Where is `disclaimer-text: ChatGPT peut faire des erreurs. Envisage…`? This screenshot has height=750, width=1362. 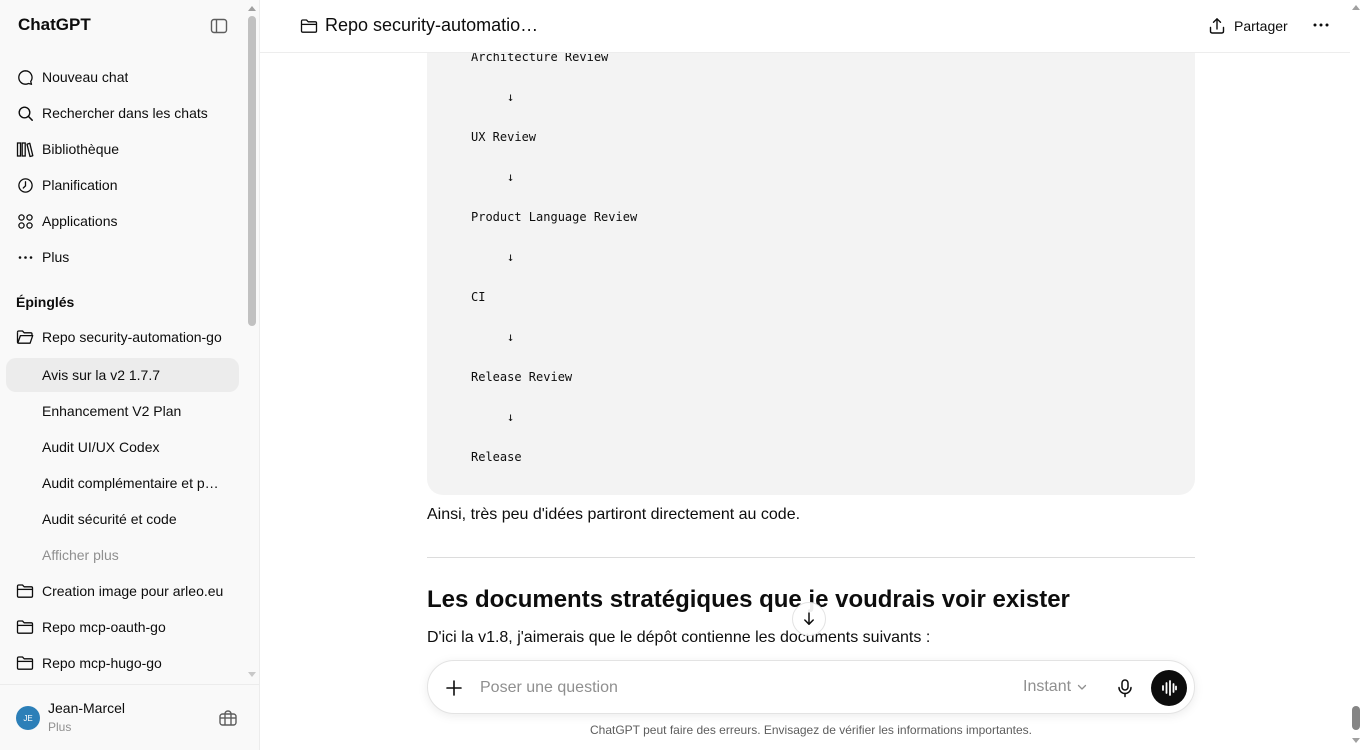 disclaimer-text: ChatGPT peut faire des erreurs. Envisage… is located at coordinates (811, 730).